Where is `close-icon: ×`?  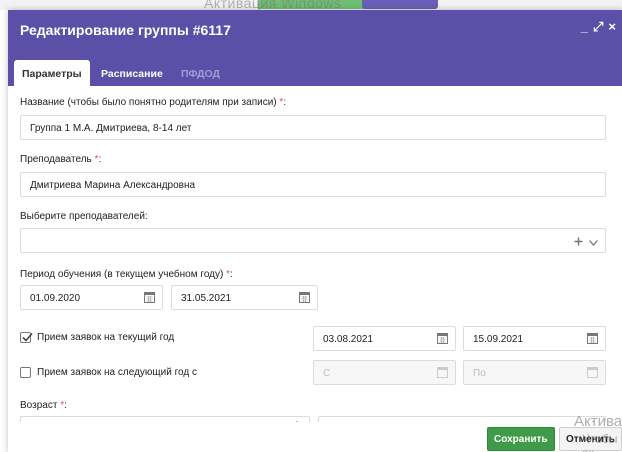 close-icon: × is located at coordinates (612, 27).